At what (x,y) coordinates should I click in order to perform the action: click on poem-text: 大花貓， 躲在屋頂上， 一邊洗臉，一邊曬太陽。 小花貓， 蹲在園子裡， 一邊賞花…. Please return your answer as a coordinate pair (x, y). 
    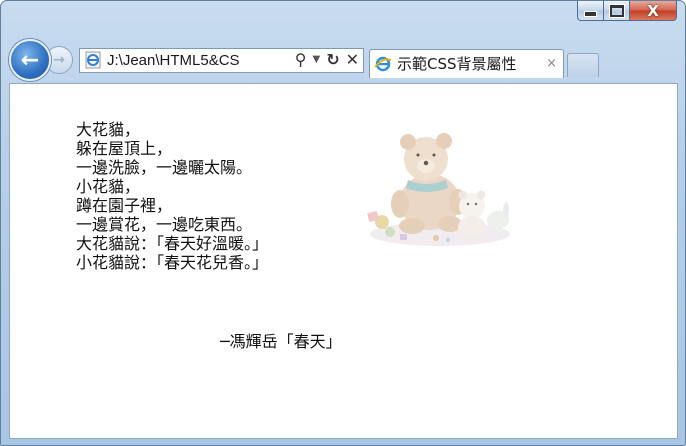
    Looking at the image, I should click on (172, 196).